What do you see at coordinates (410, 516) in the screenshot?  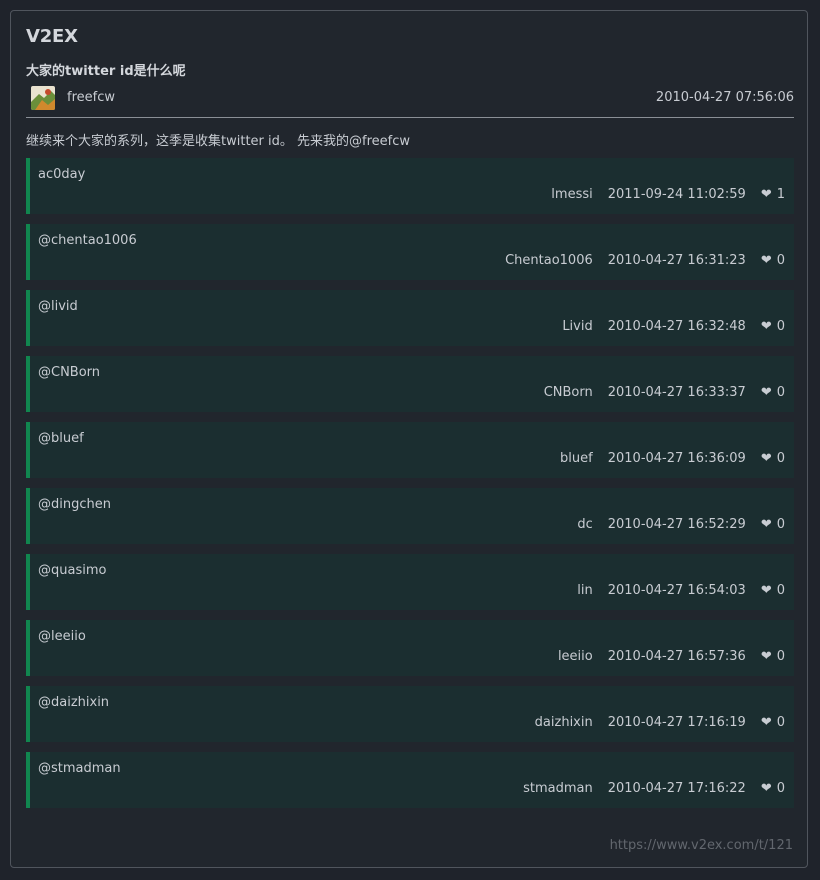 I see `reply-item: @dingchen dc 2010-04-27 16:52:29 ❤ 0` at bounding box center [410, 516].